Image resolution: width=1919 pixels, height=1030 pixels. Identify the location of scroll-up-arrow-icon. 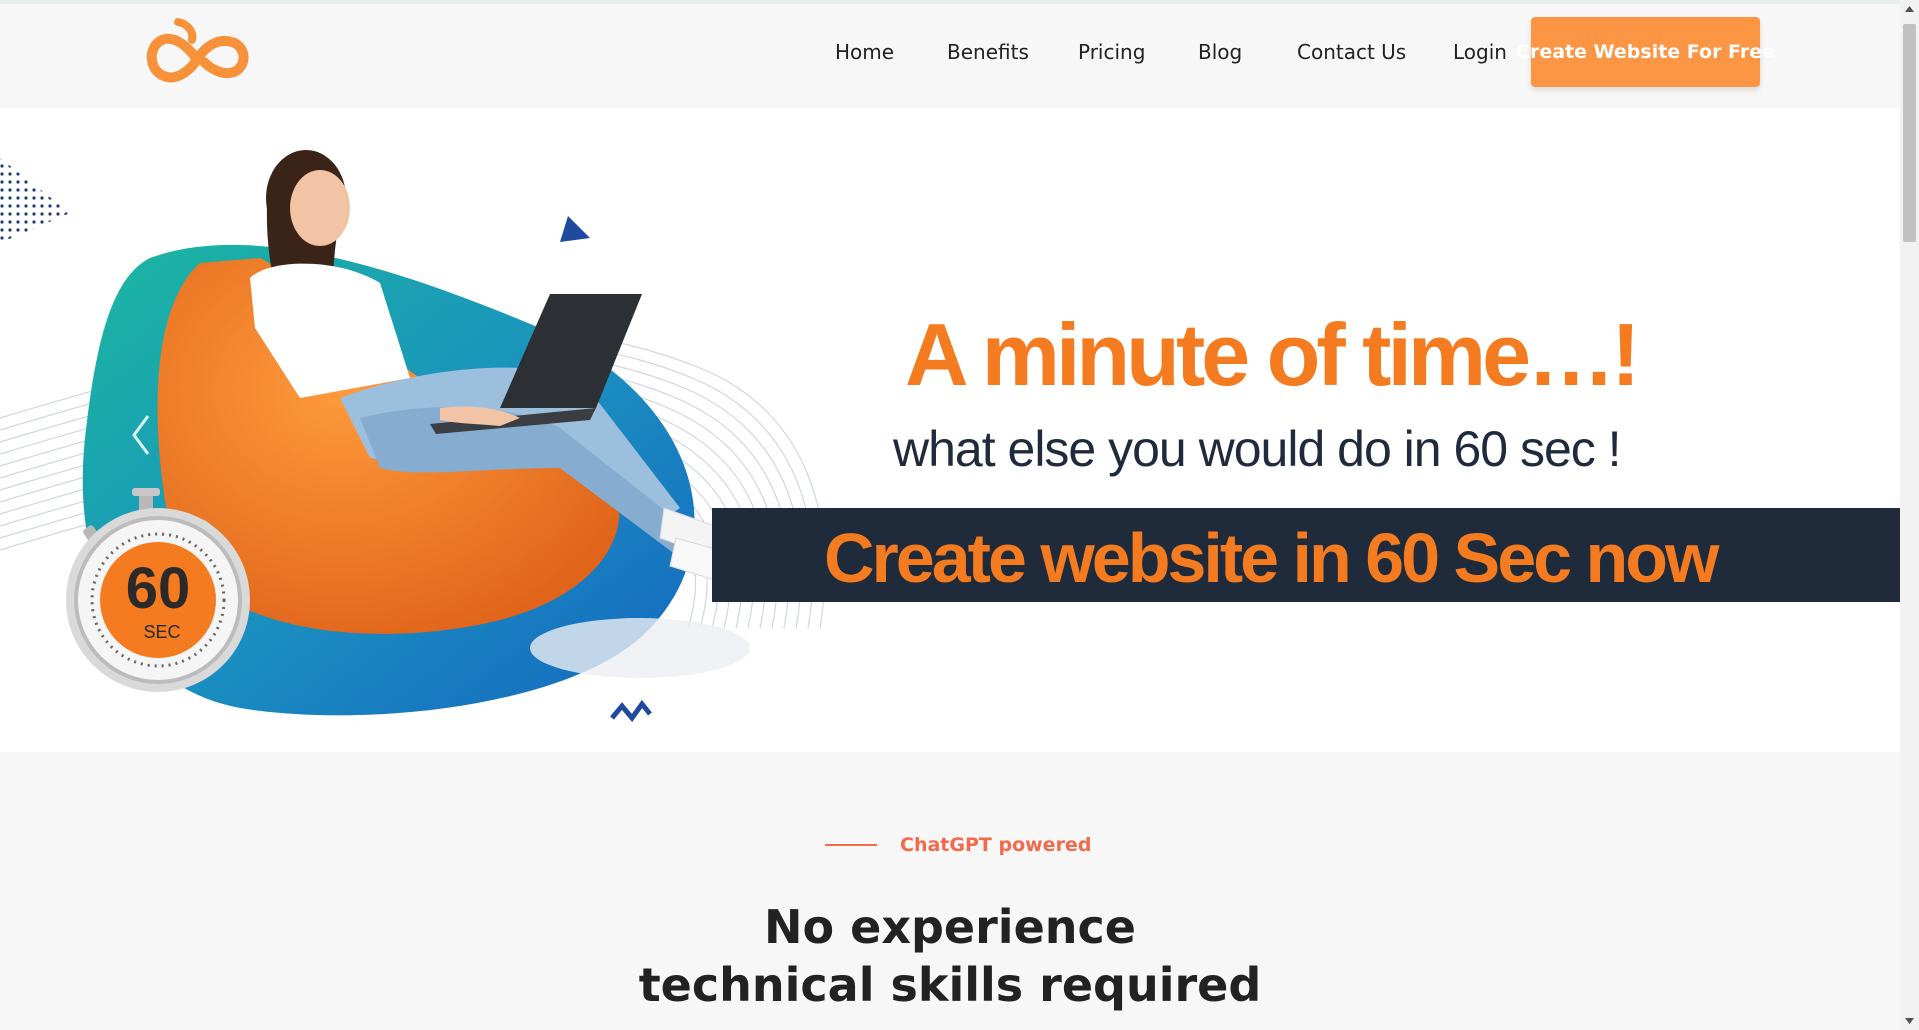
(1909, 9).